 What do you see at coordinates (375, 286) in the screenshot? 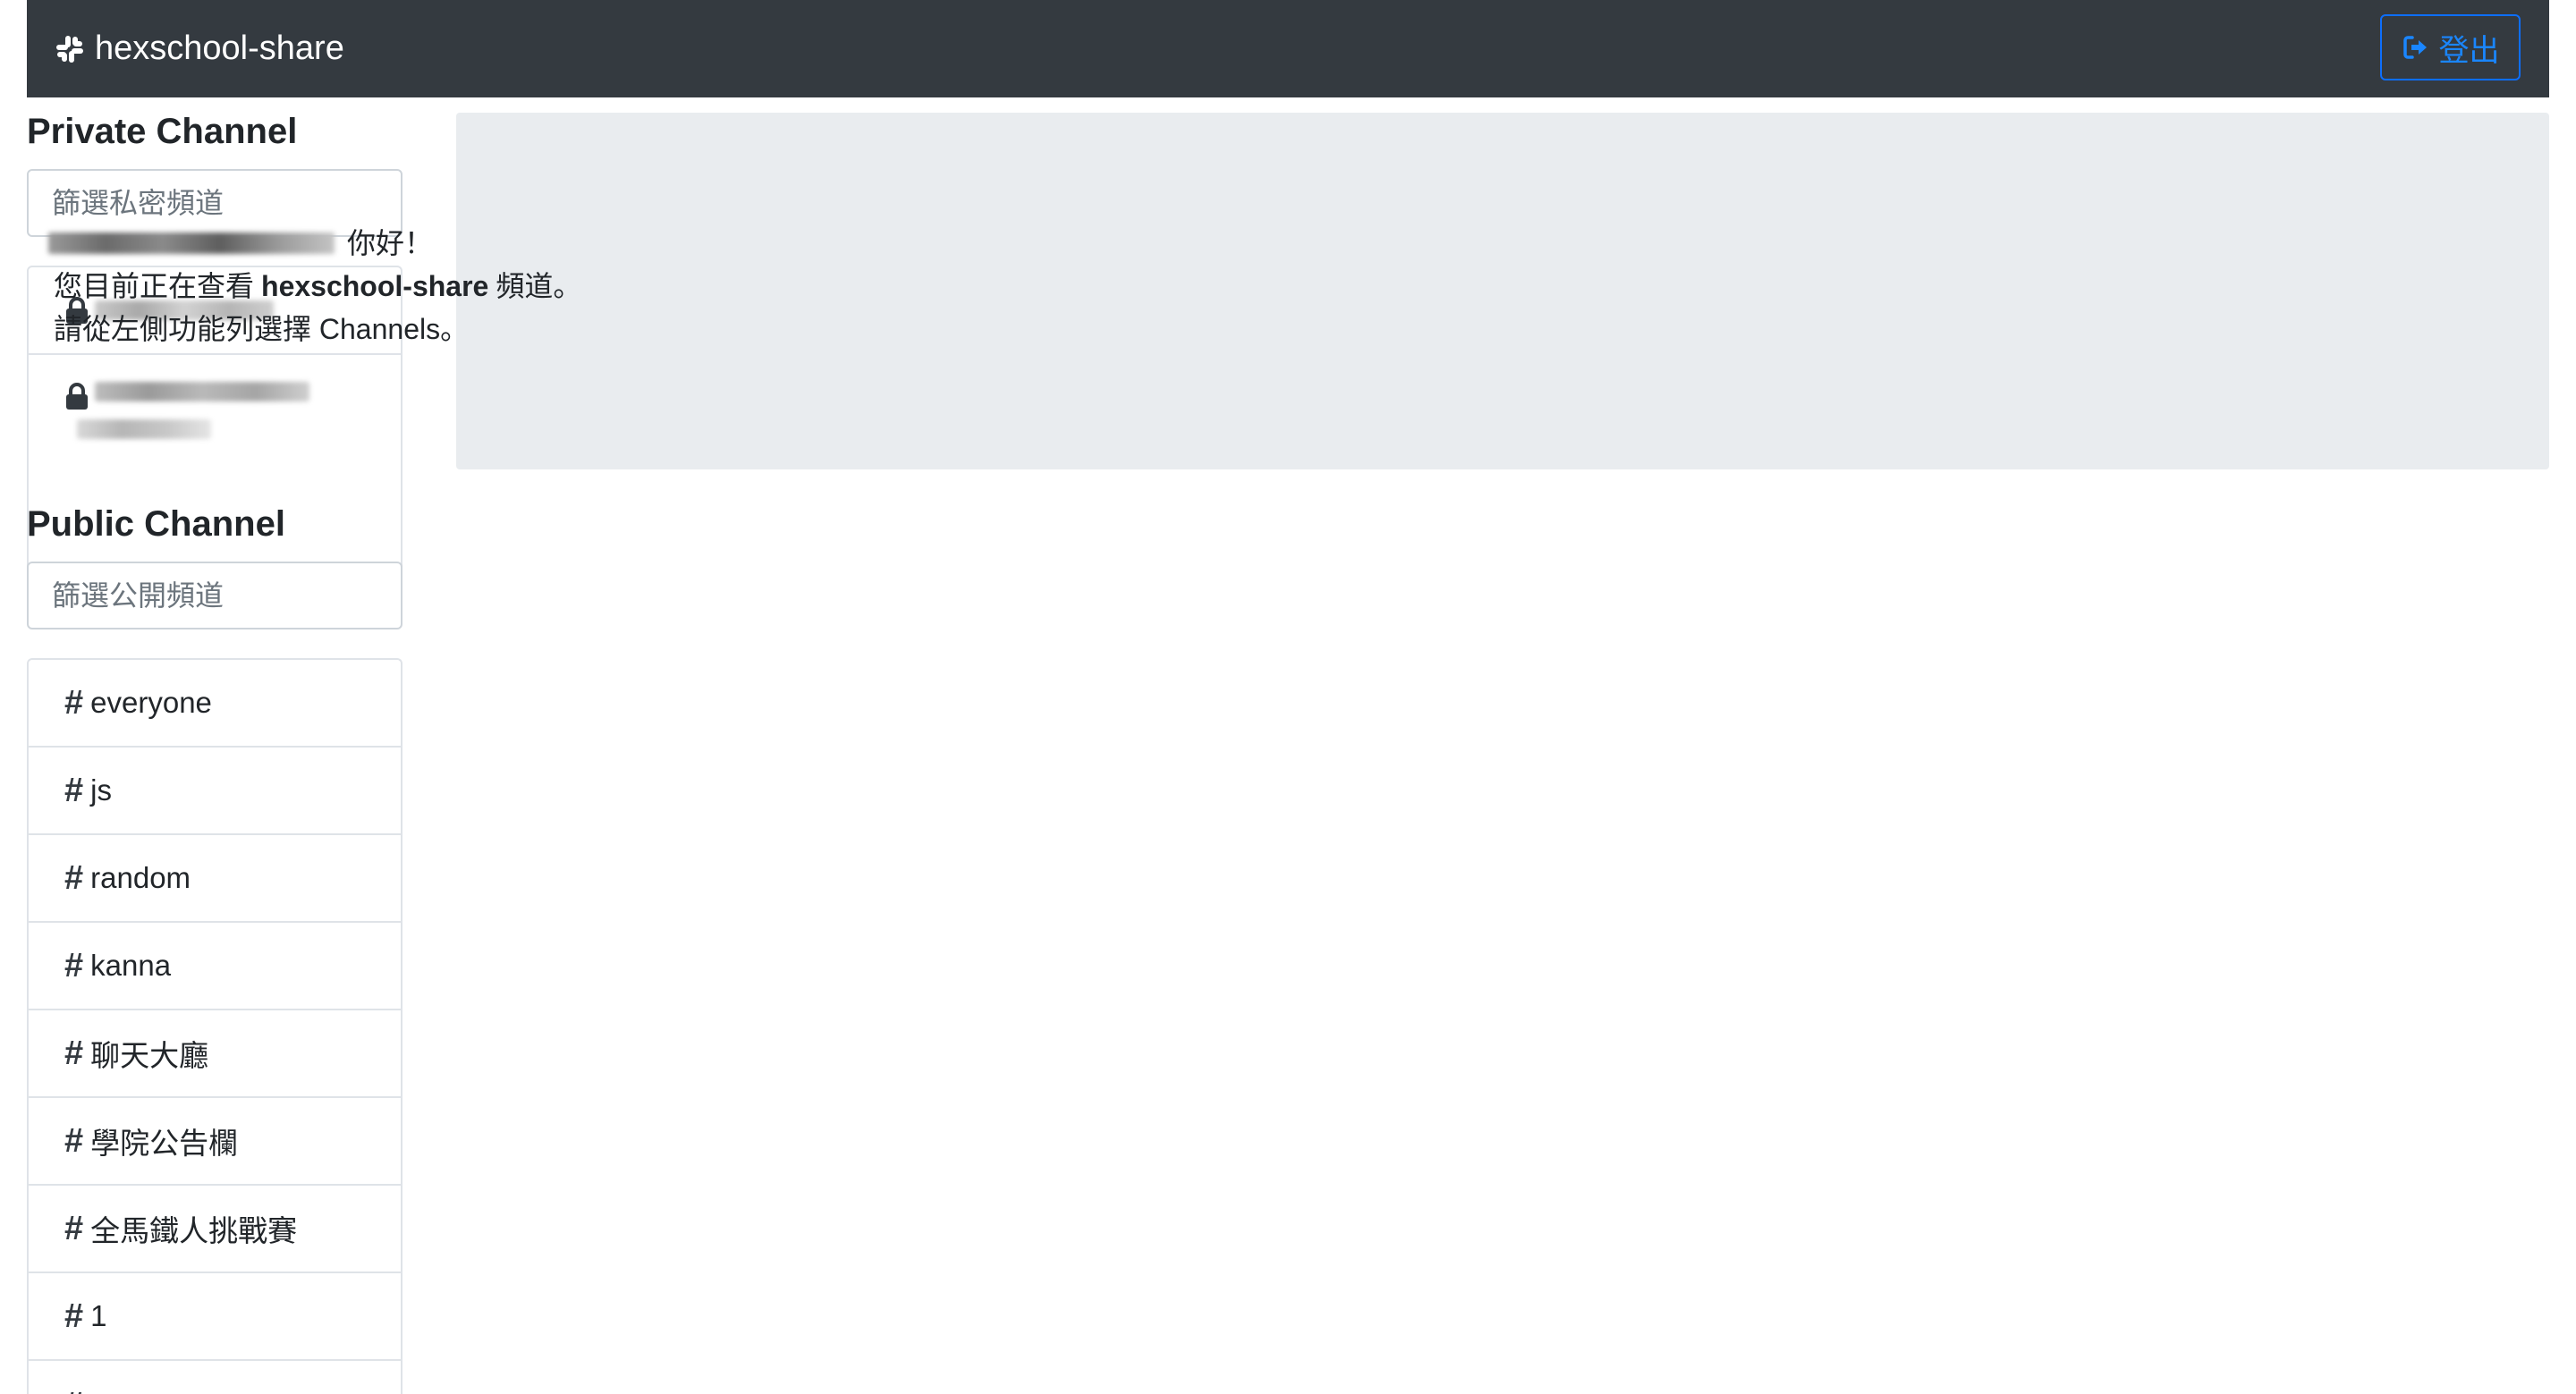
I see `current-channel-name: hexschool-share` at bounding box center [375, 286].